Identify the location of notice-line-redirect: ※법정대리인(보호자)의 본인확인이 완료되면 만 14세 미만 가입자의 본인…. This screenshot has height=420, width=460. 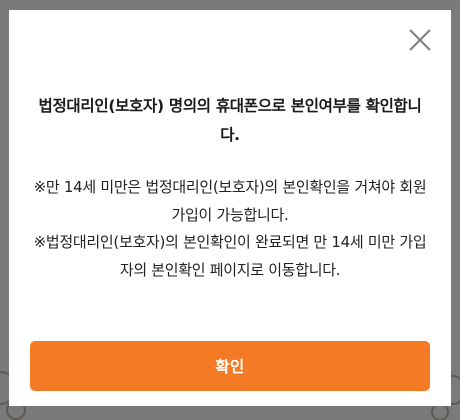
(230, 256).